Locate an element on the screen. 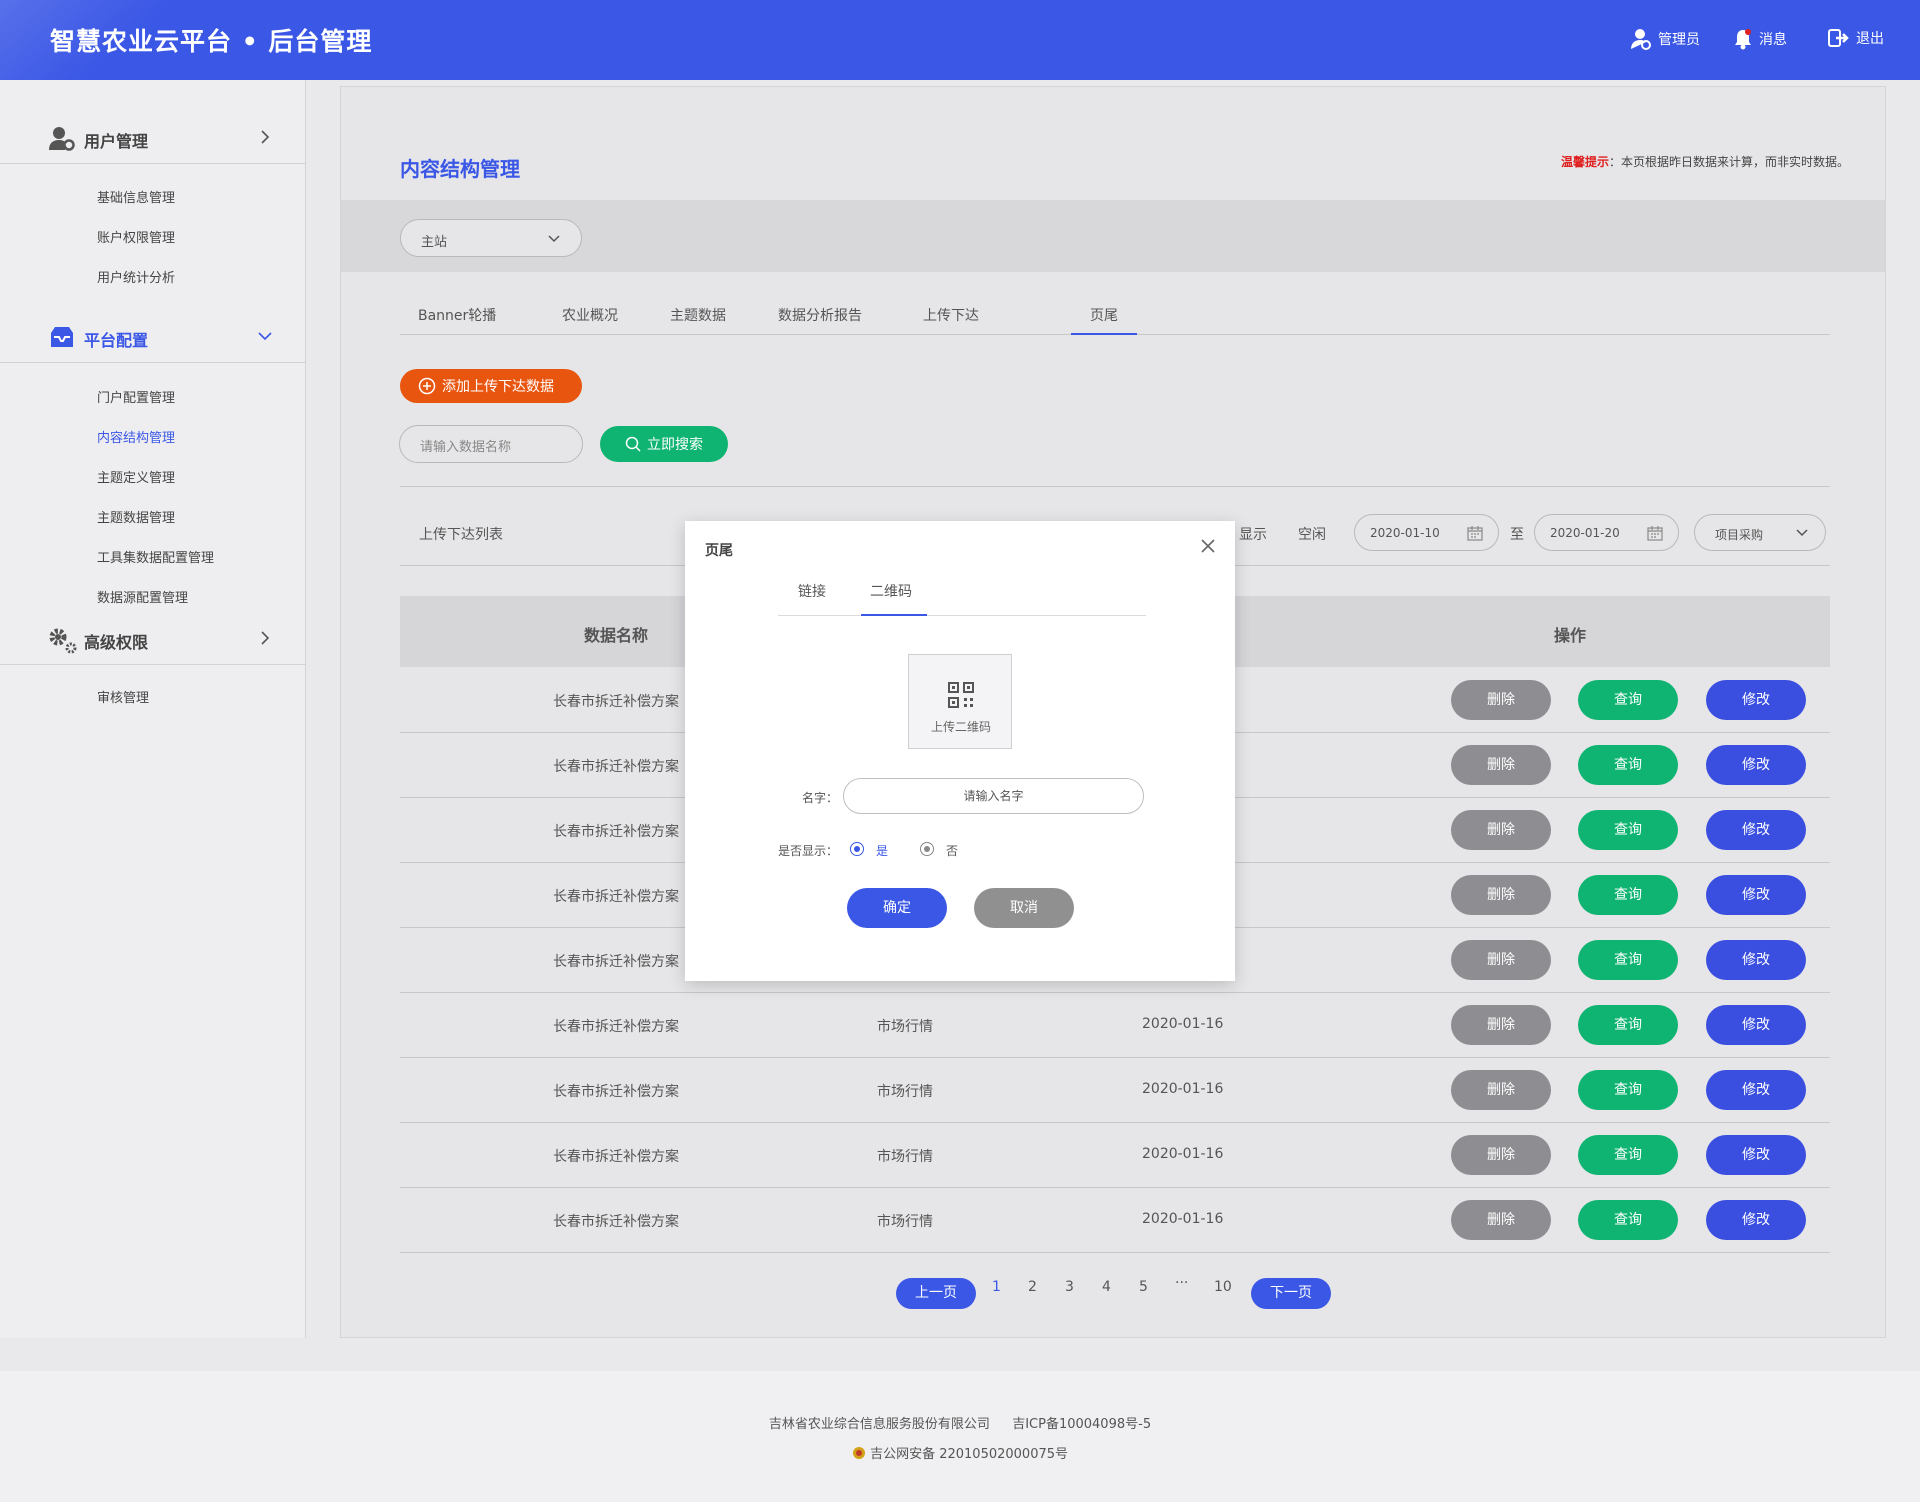 This screenshot has height=1502, width=1920. qrcode-upload-label: 上传二维码 is located at coordinates (960, 727).